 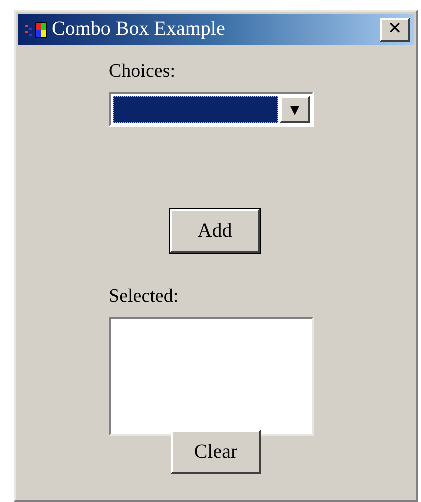 I want to click on clear-button: Clear, so click(x=216, y=452).